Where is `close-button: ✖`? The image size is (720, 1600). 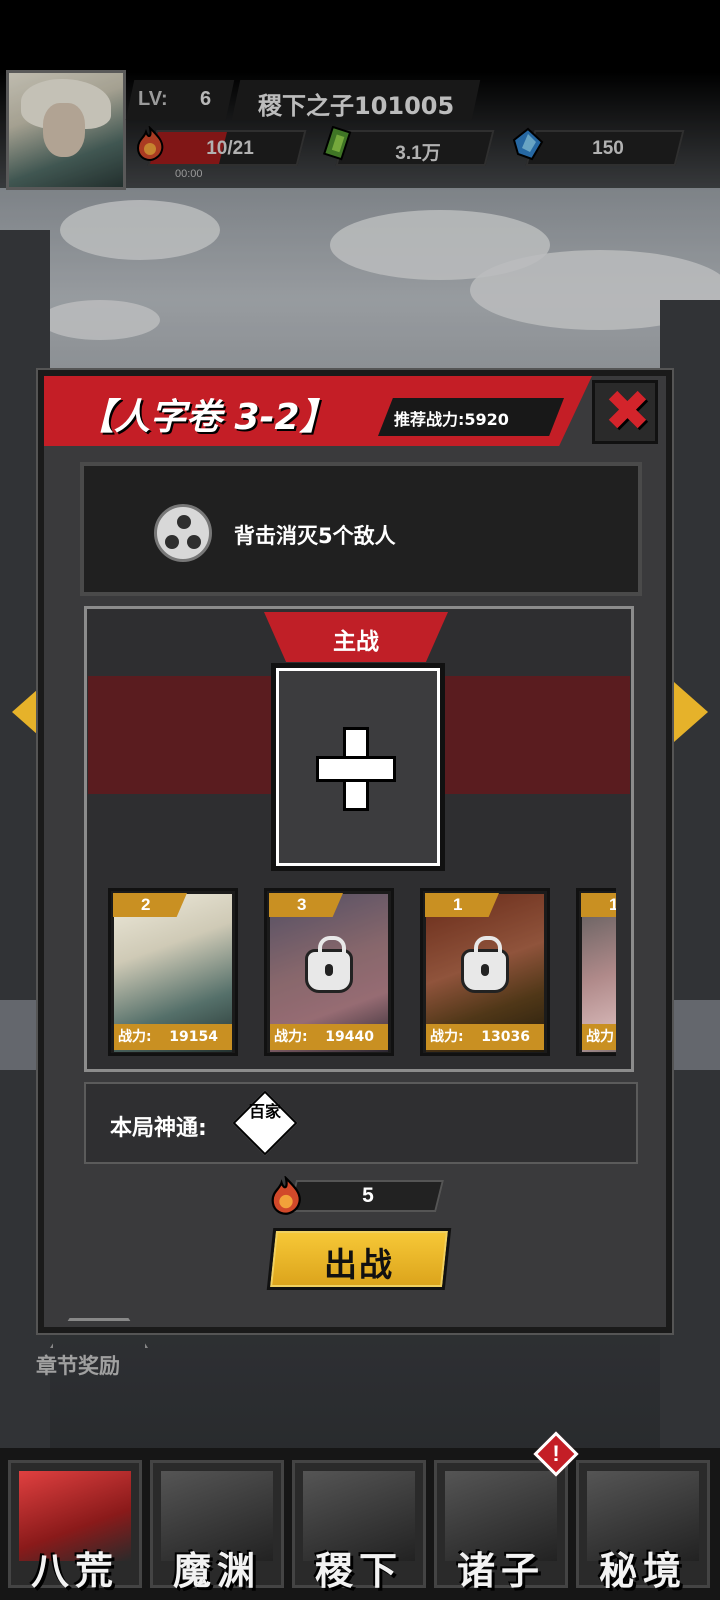
close-button: ✖ is located at coordinates (625, 411).